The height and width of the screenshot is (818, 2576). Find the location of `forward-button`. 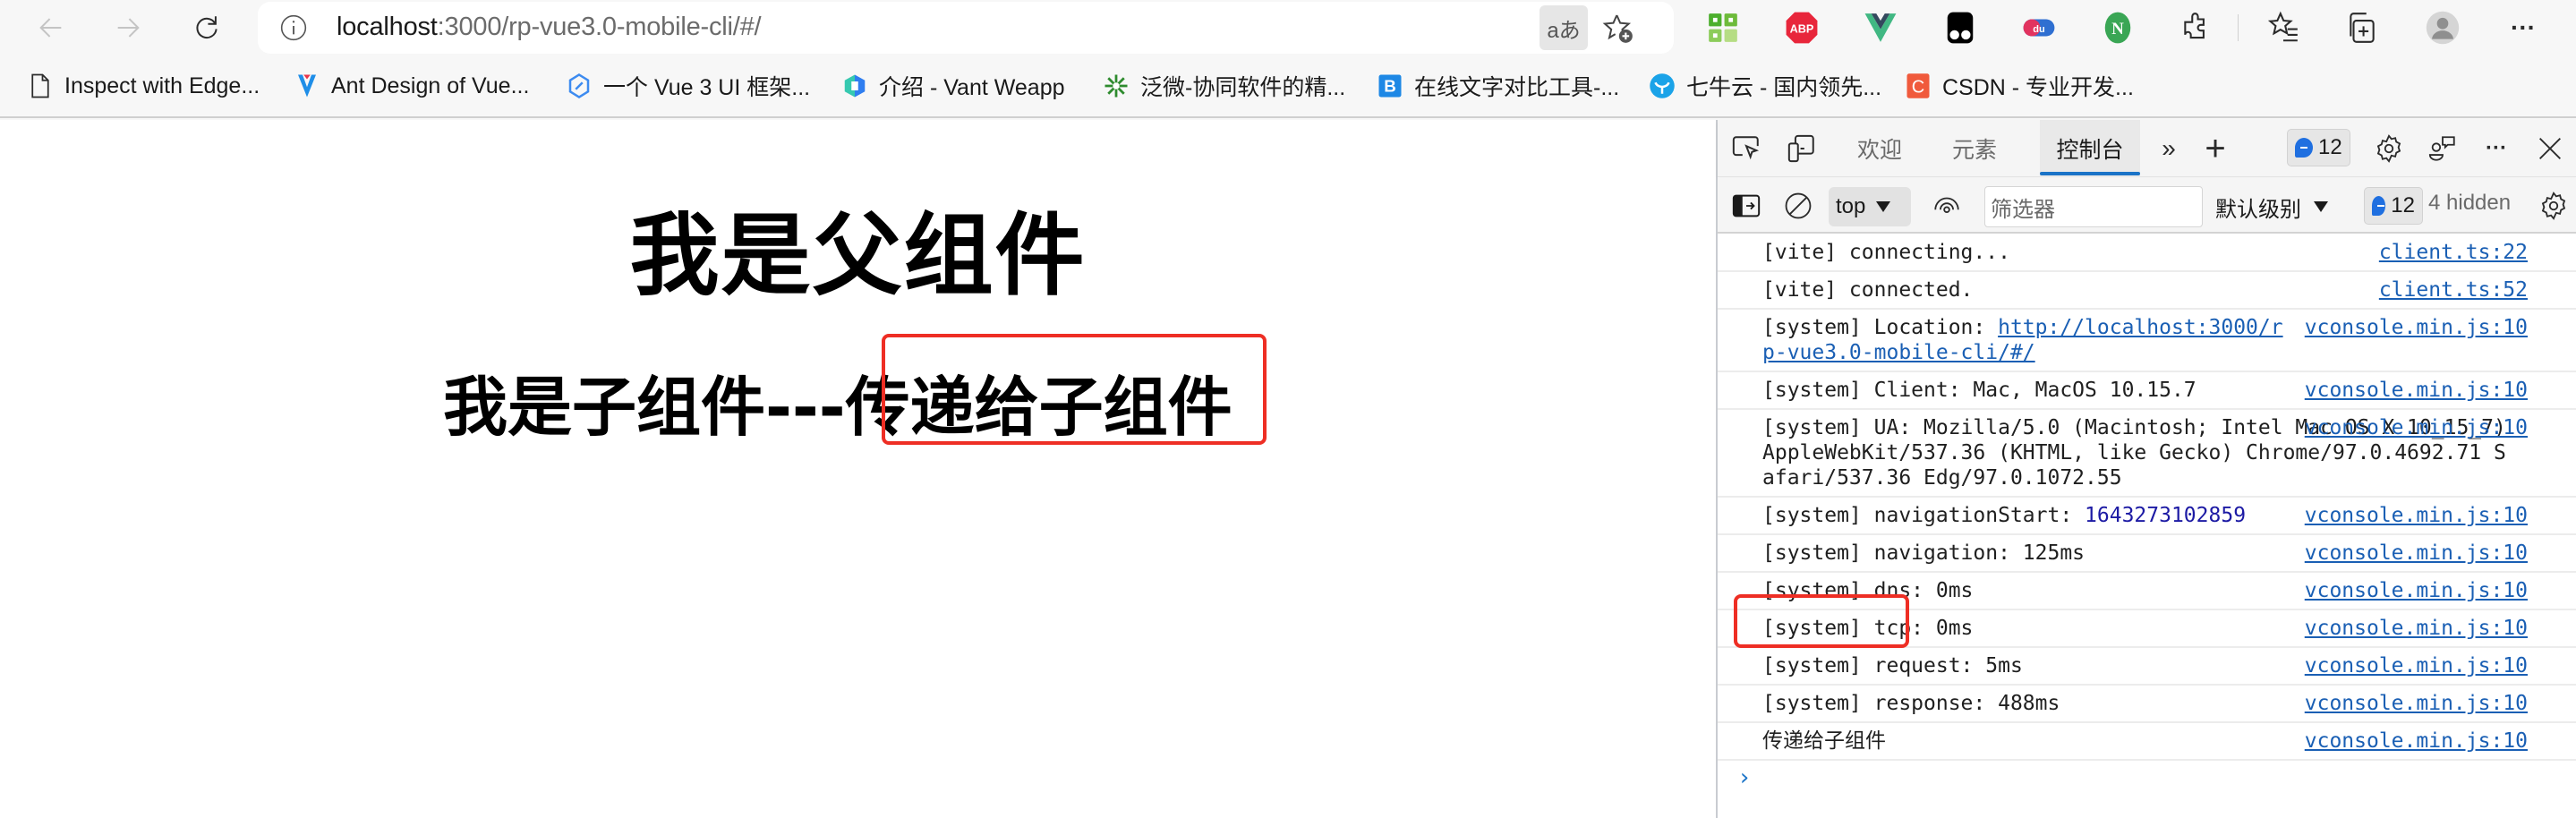

forward-button is located at coordinates (128, 28).